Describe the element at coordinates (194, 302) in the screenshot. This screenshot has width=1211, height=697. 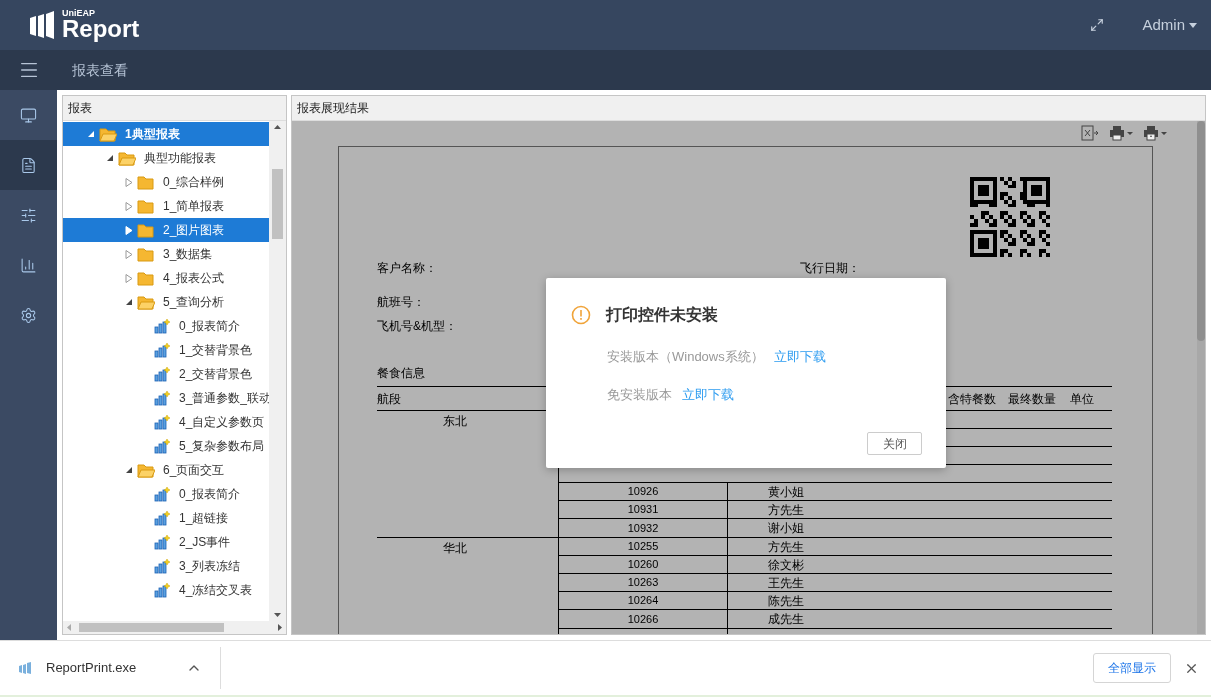
I see `tree-item-label: 5_查询分析` at that location.